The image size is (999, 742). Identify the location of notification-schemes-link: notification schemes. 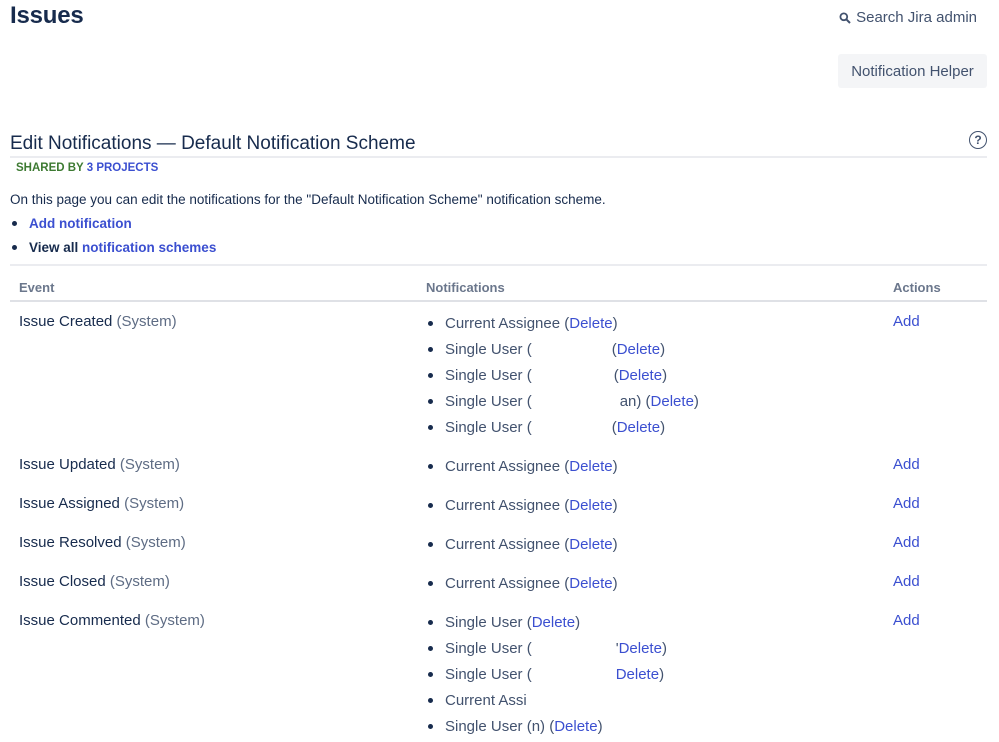
(149, 247).